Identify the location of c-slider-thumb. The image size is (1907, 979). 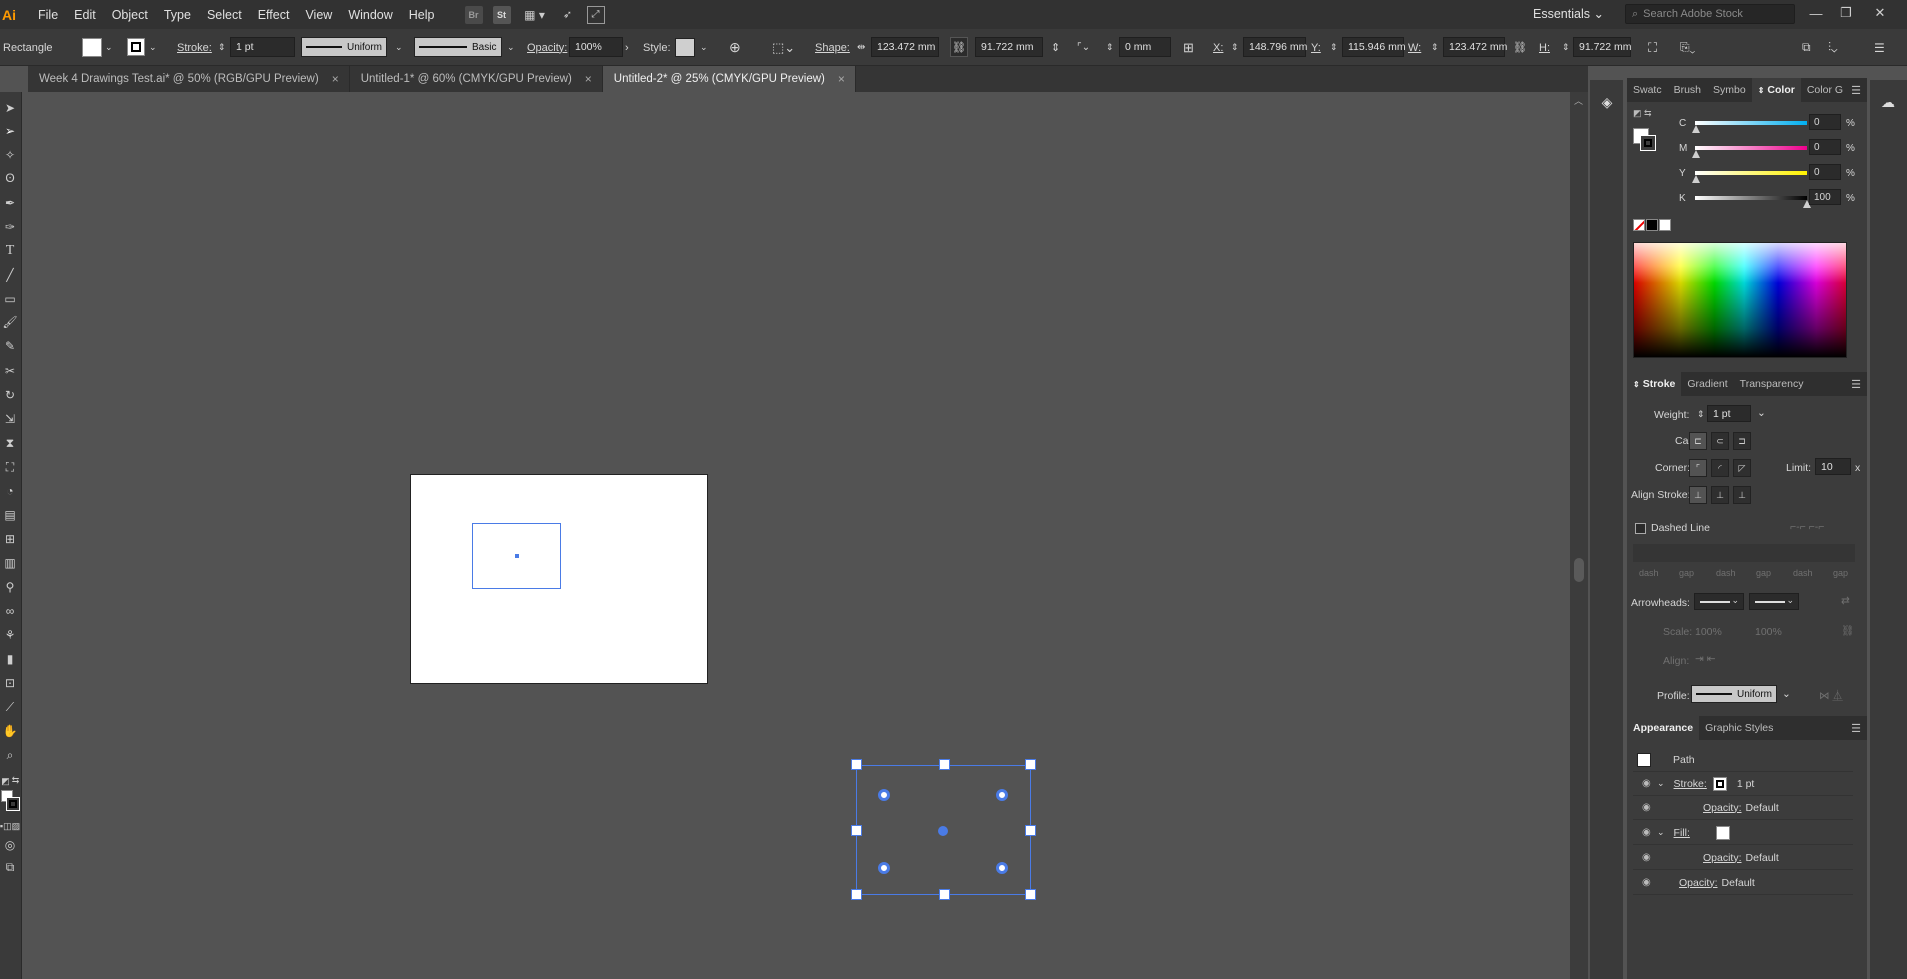
(1696, 129).